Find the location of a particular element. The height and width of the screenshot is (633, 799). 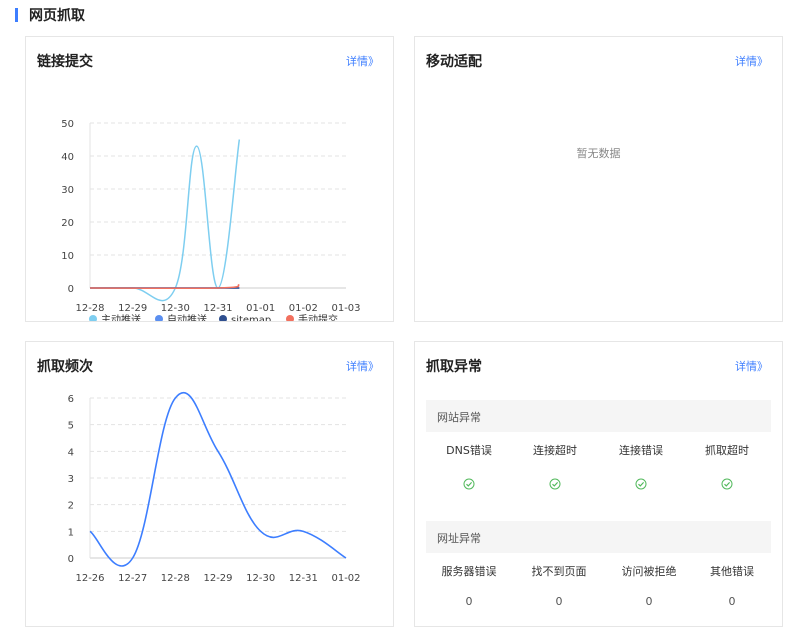

url-error-label: 找不到页面 is located at coordinates (559, 571).